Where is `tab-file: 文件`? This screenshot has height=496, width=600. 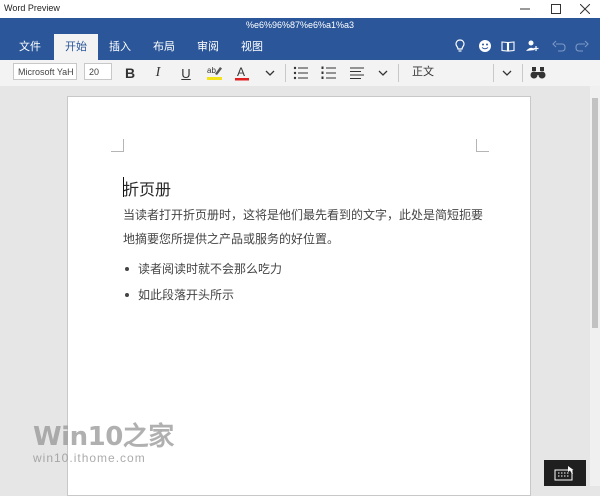
tab-file: 文件 is located at coordinates (30, 47).